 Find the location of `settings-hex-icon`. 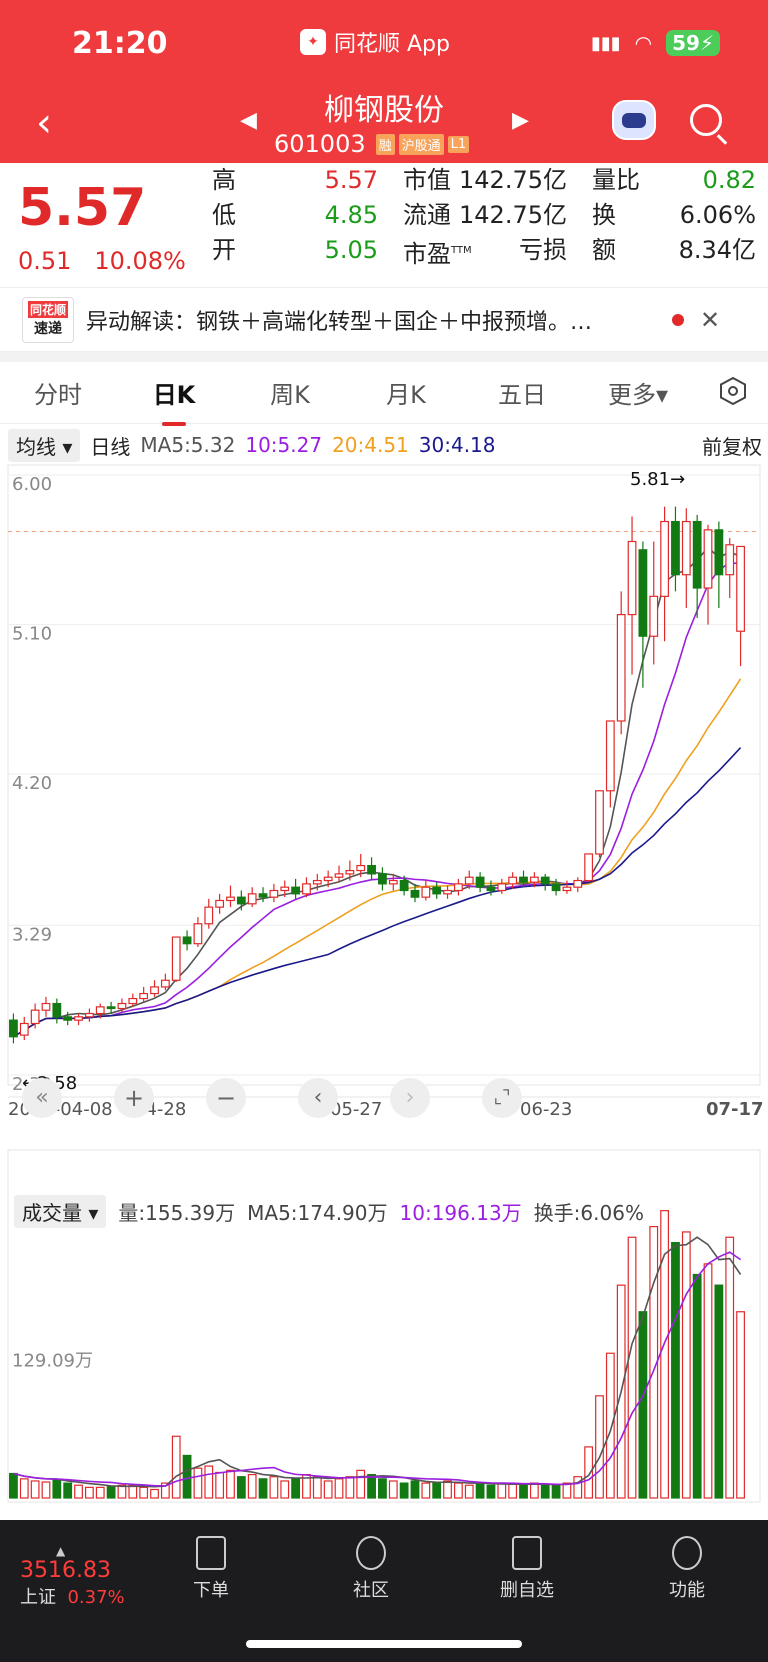

settings-hex-icon is located at coordinates (733, 391).